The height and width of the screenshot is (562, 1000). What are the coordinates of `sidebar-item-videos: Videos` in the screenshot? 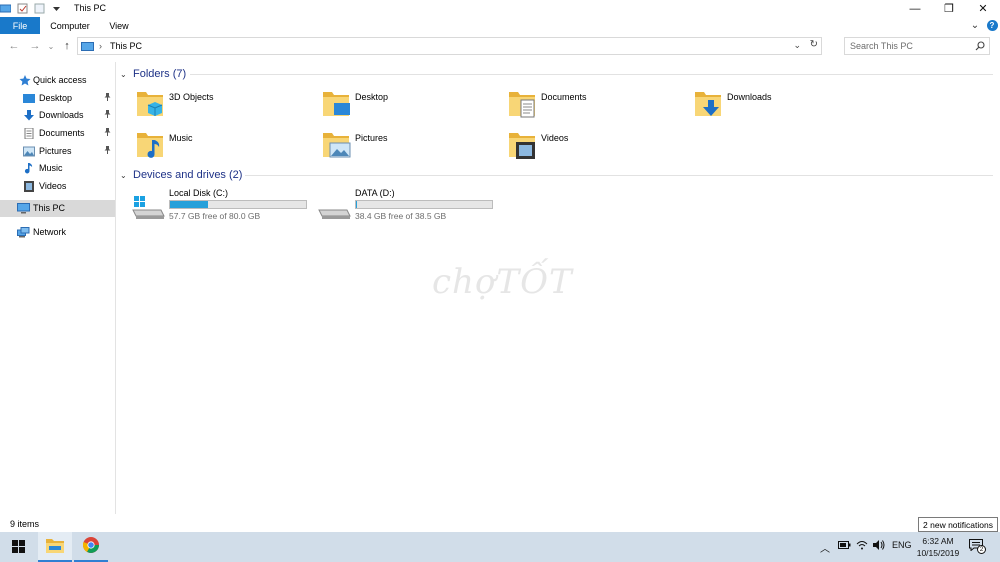 It's located at (57, 186).